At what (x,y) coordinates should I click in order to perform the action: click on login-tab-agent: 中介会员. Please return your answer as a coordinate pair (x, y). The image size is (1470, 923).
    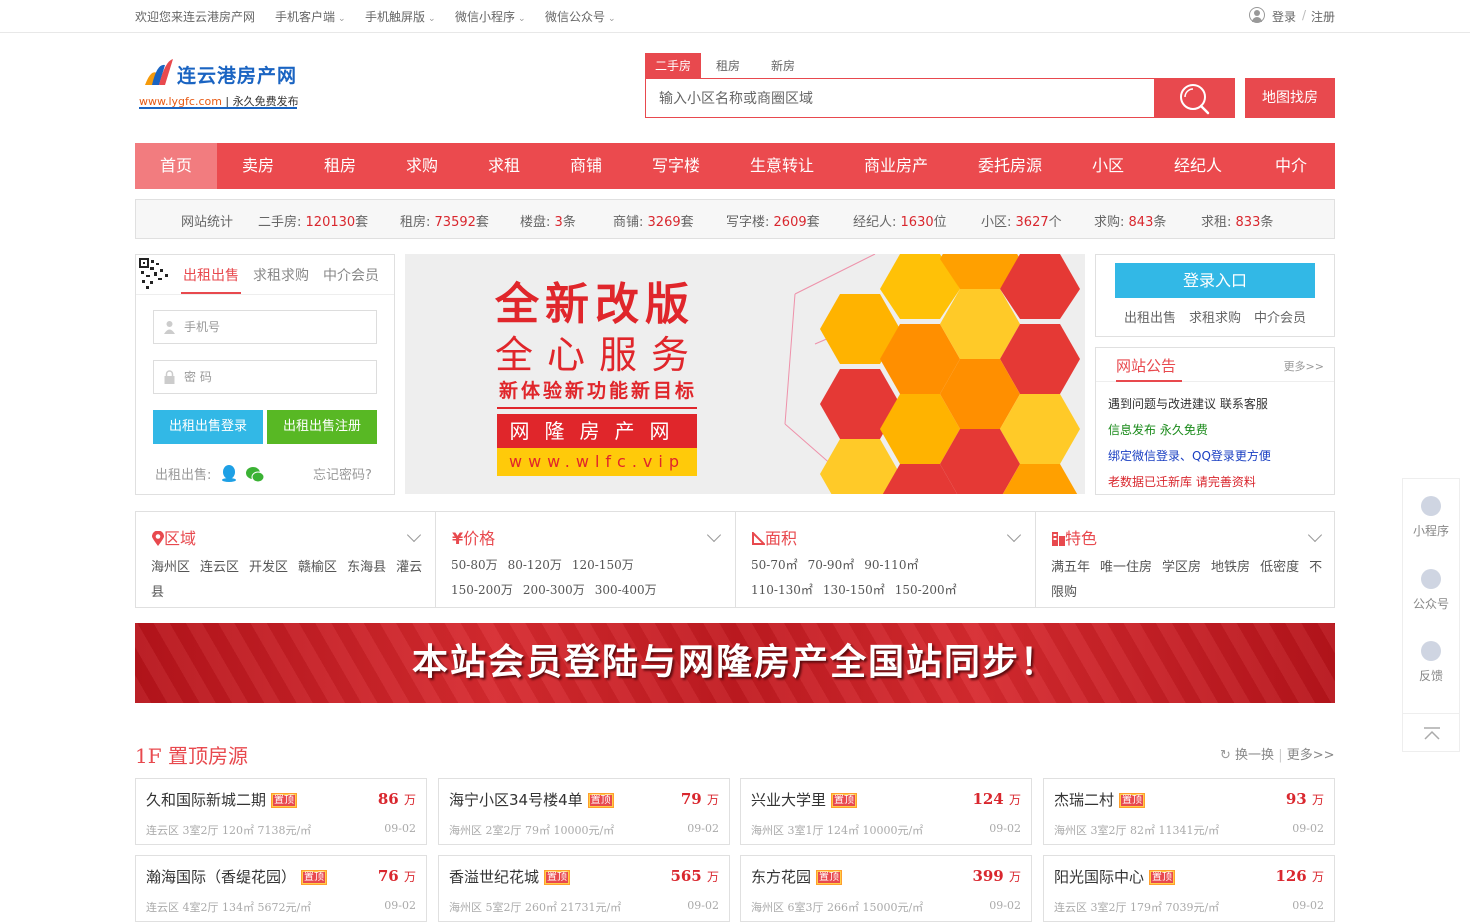
    Looking at the image, I should click on (351, 275).